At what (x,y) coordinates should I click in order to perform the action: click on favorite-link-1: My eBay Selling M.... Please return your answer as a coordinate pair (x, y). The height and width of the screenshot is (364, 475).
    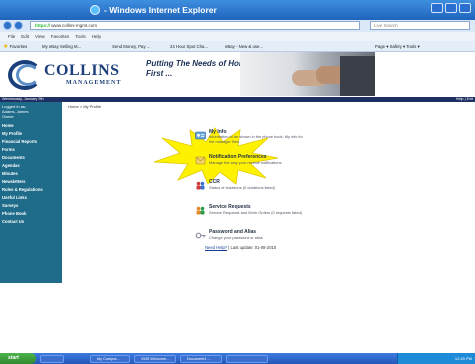
    Looking at the image, I should click on (61, 46).